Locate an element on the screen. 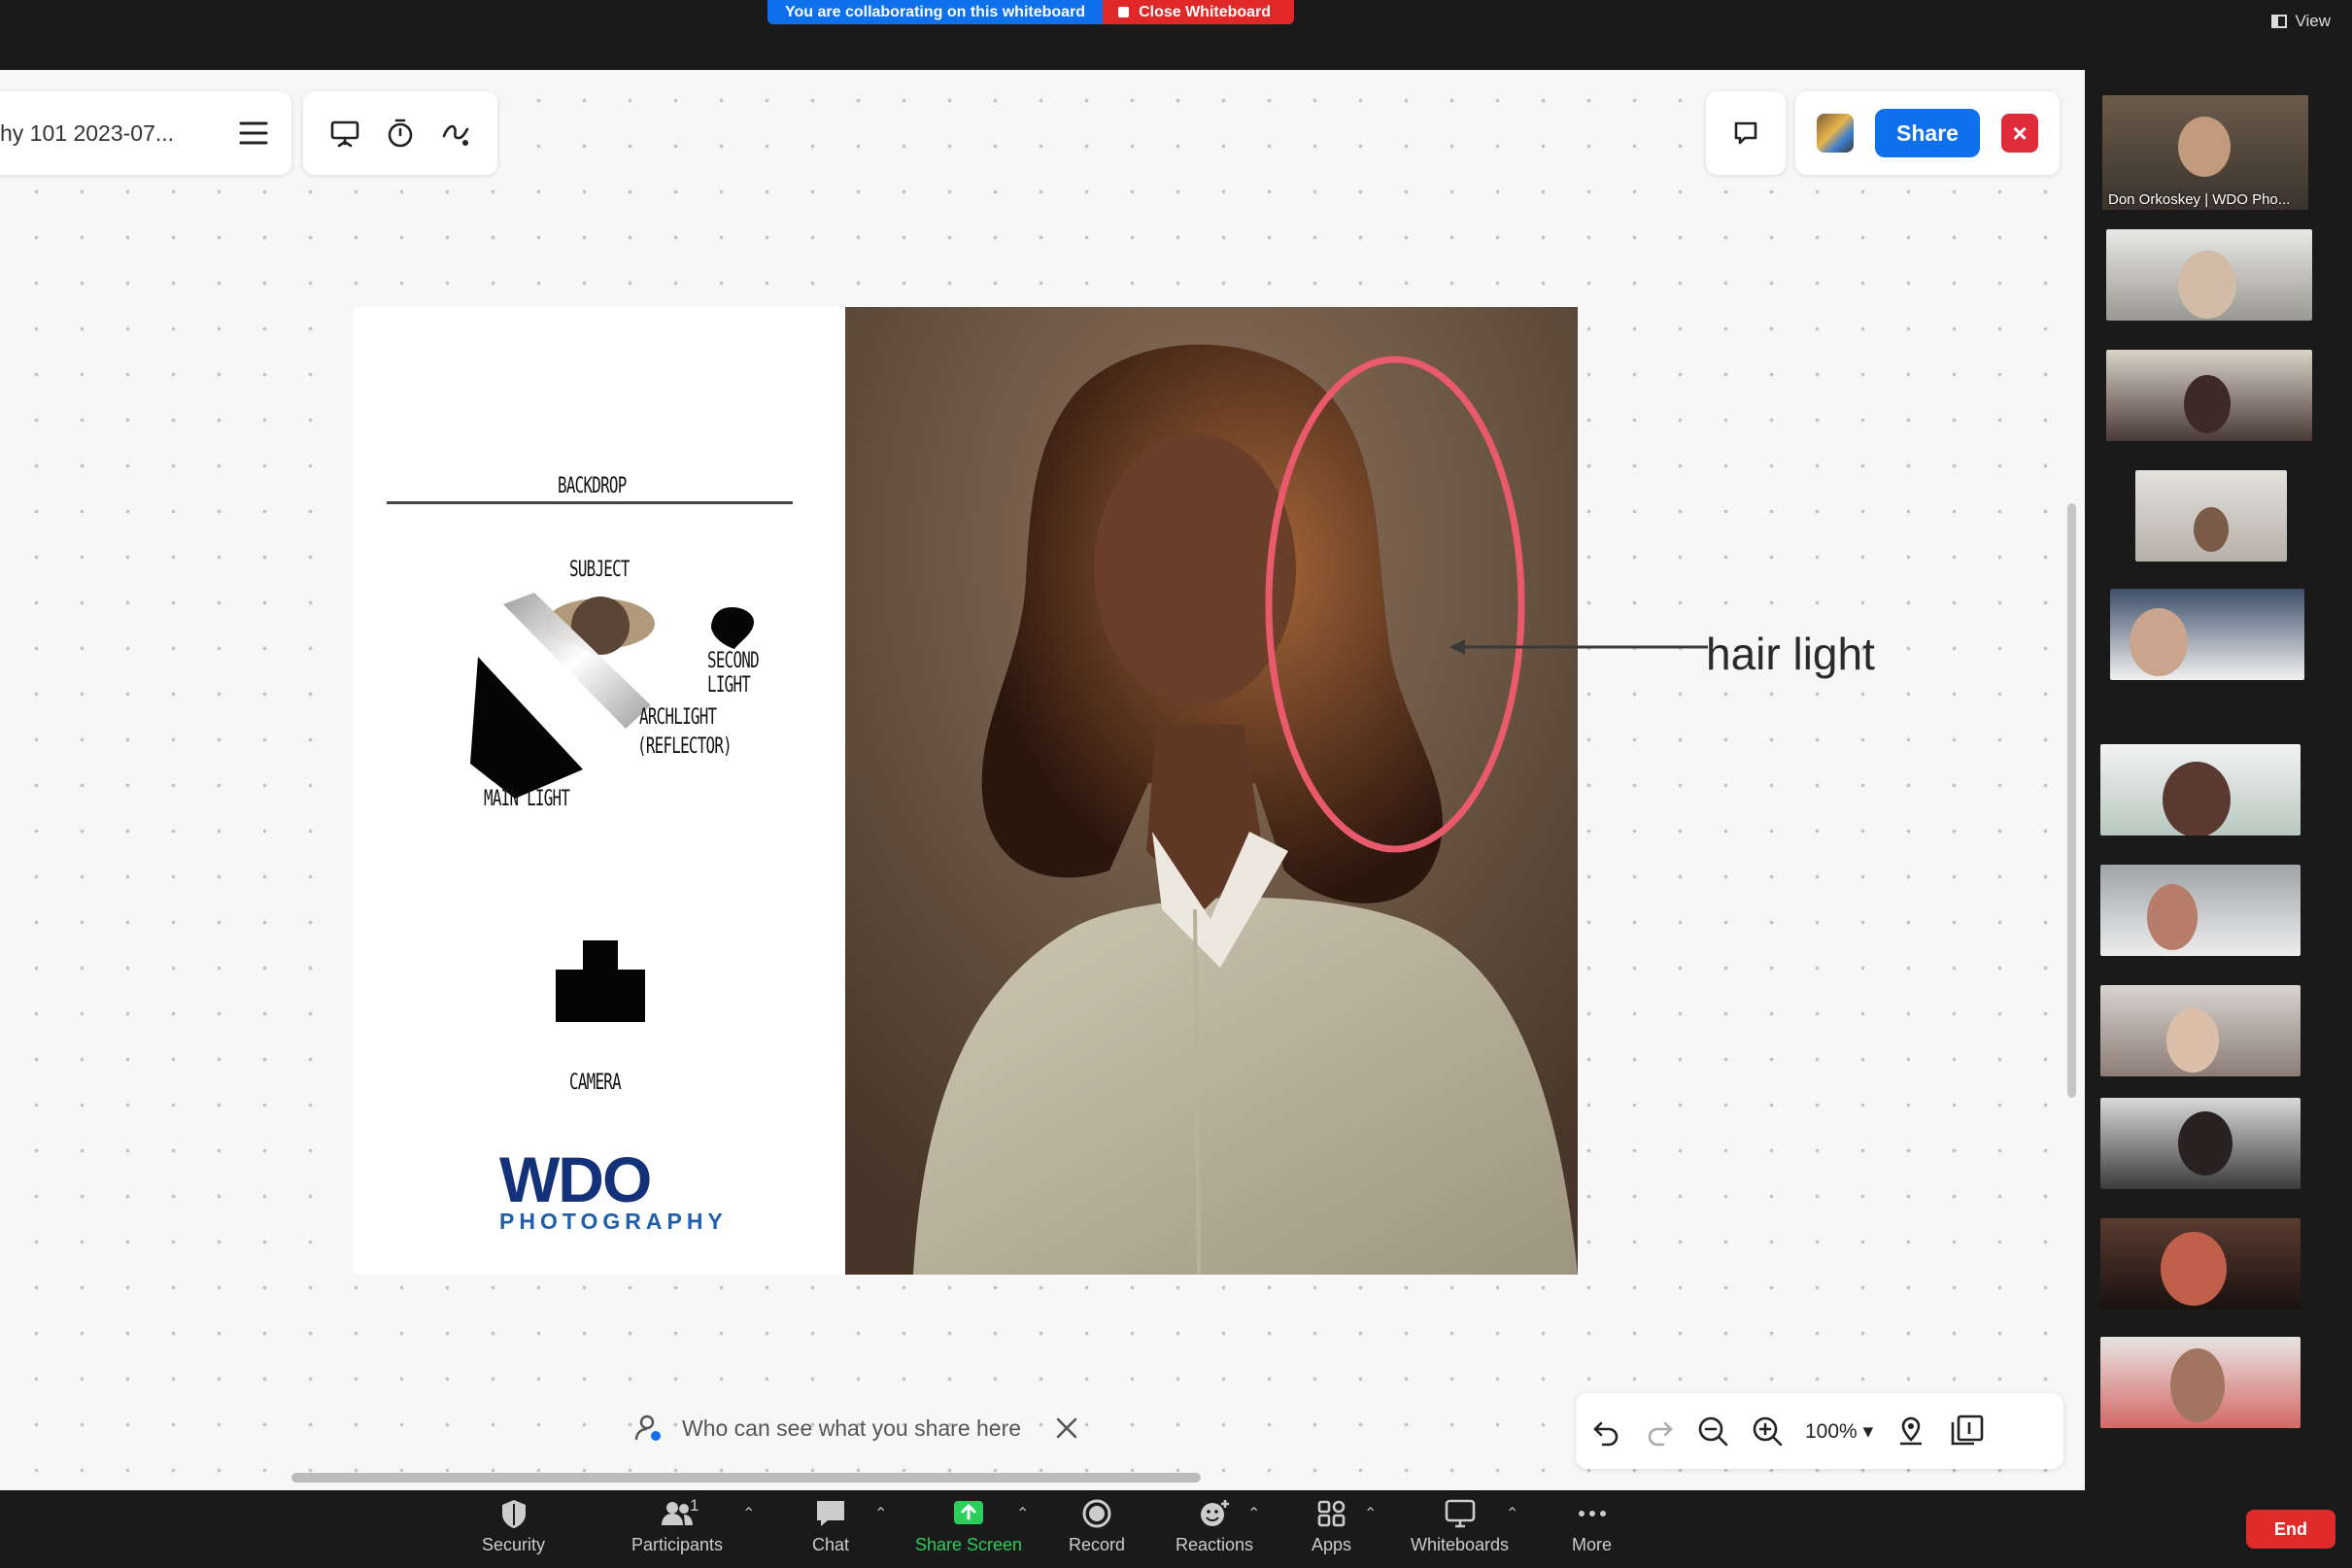 This screenshot has height=1568, width=2352. close-board-button: × is located at coordinates (2019, 133).